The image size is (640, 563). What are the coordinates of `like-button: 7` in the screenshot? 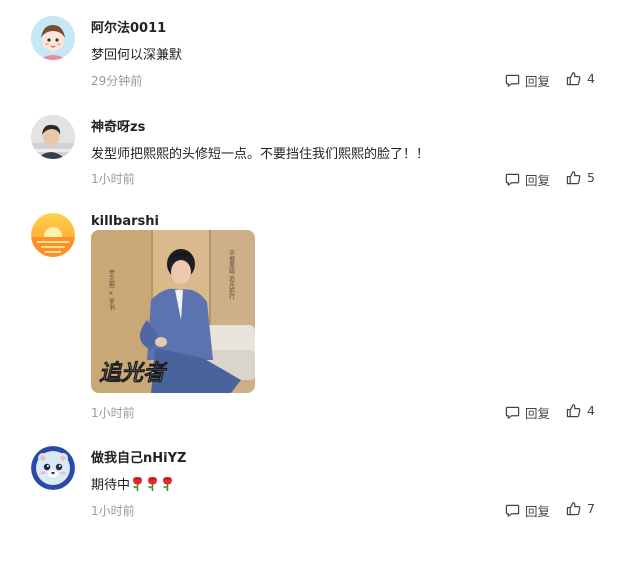 It's located at (580, 508).